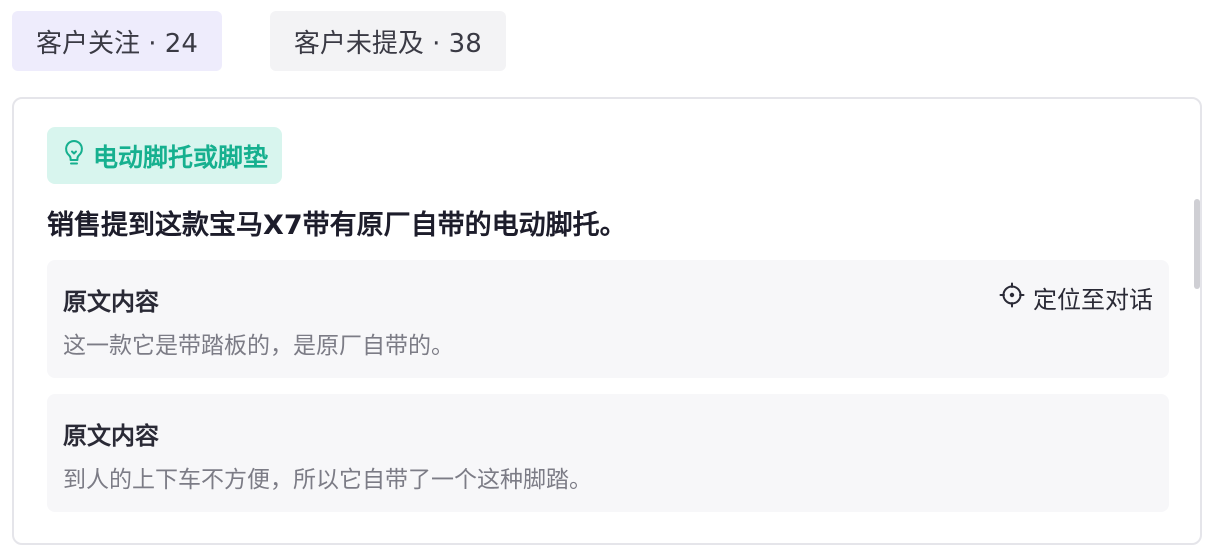 This screenshot has height=554, width=1220. What do you see at coordinates (259, 41) in the screenshot?
I see `tab-bar: 客户关注 · 24 客户未提及 · 38` at bounding box center [259, 41].